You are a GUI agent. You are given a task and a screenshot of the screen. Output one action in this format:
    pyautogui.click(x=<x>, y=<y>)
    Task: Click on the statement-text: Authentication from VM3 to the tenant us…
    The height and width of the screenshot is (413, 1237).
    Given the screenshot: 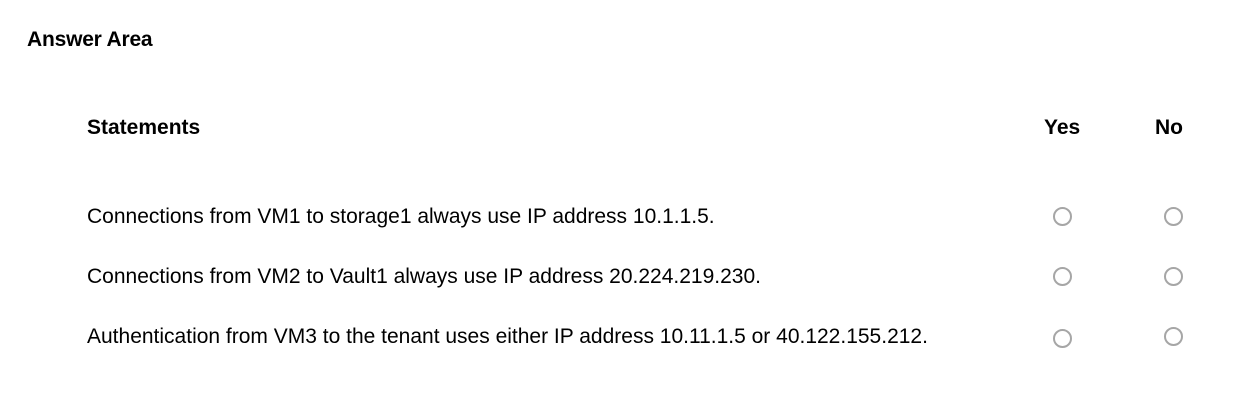 What is the action you would take?
    pyautogui.click(x=507, y=336)
    